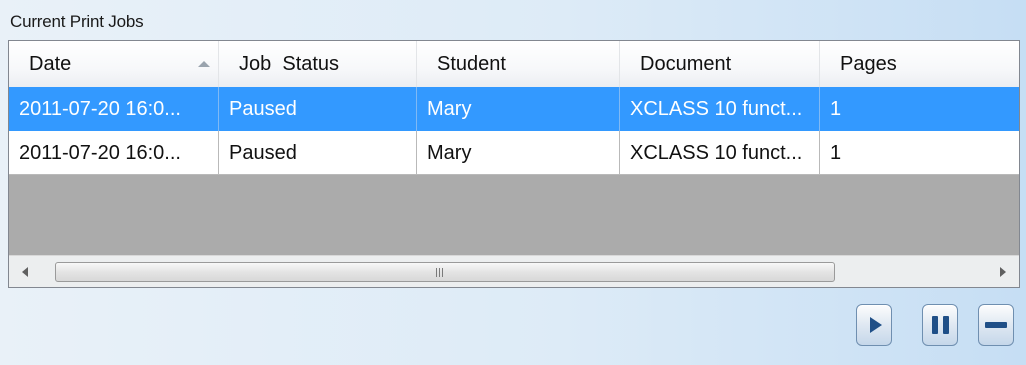  I want to click on column-header-job-status: Job Status, so click(318, 64).